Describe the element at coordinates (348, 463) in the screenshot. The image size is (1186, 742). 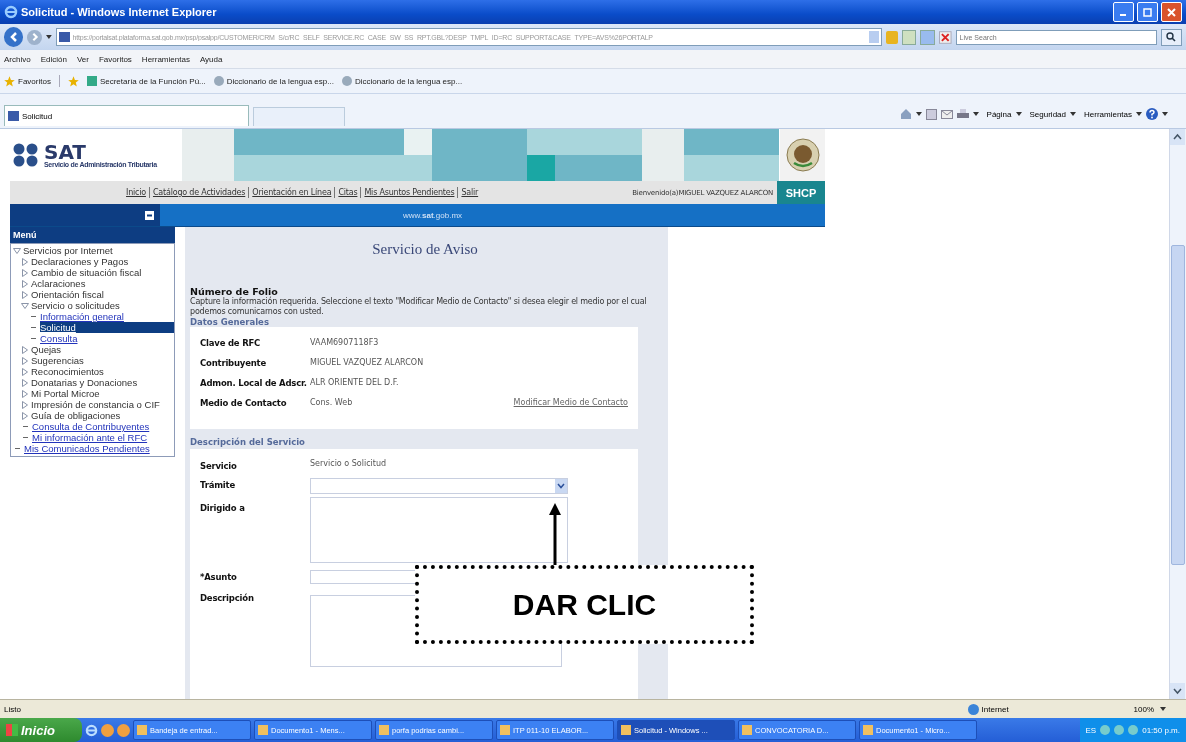
I see `field-value: Servicio o Solicitud` at that location.